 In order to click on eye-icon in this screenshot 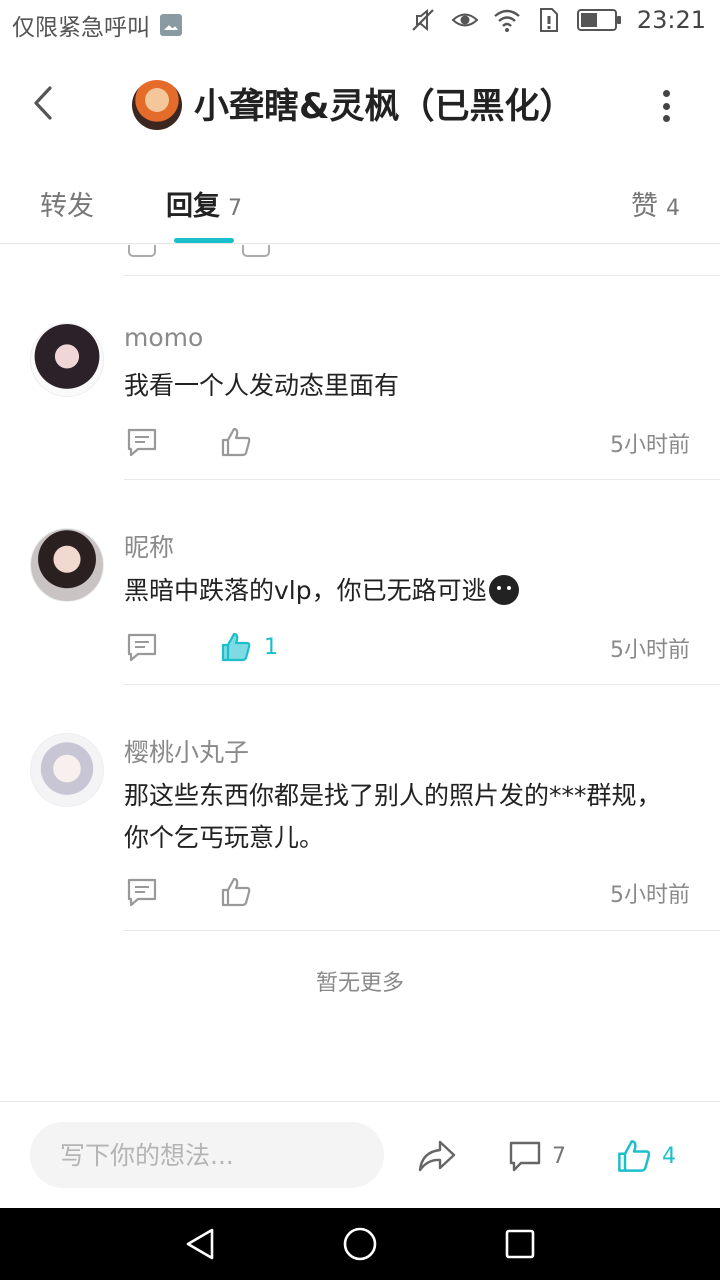, I will do `click(465, 20)`.